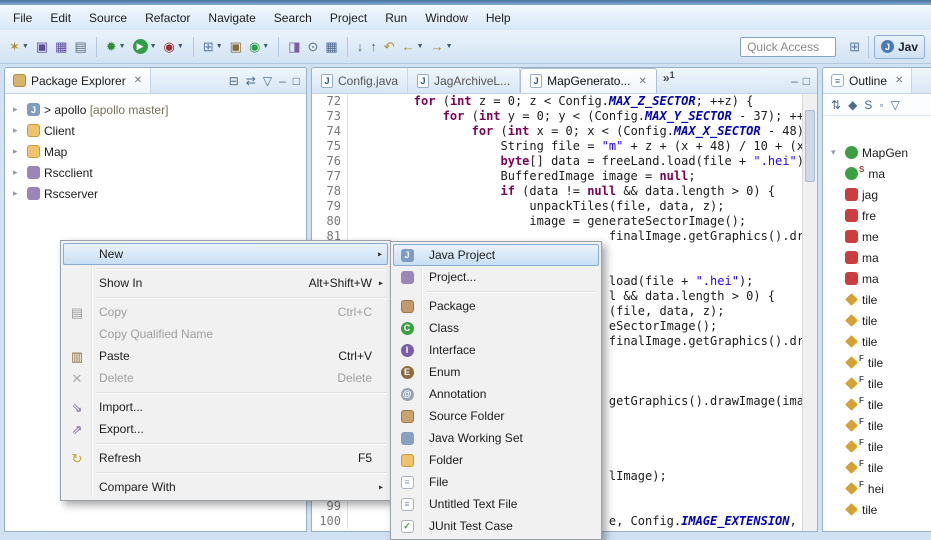 The image size is (931, 540). What do you see at coordinates (42, 47) in the screenshot?
I see `save-button: ▣` at bounding box center [42, 47].